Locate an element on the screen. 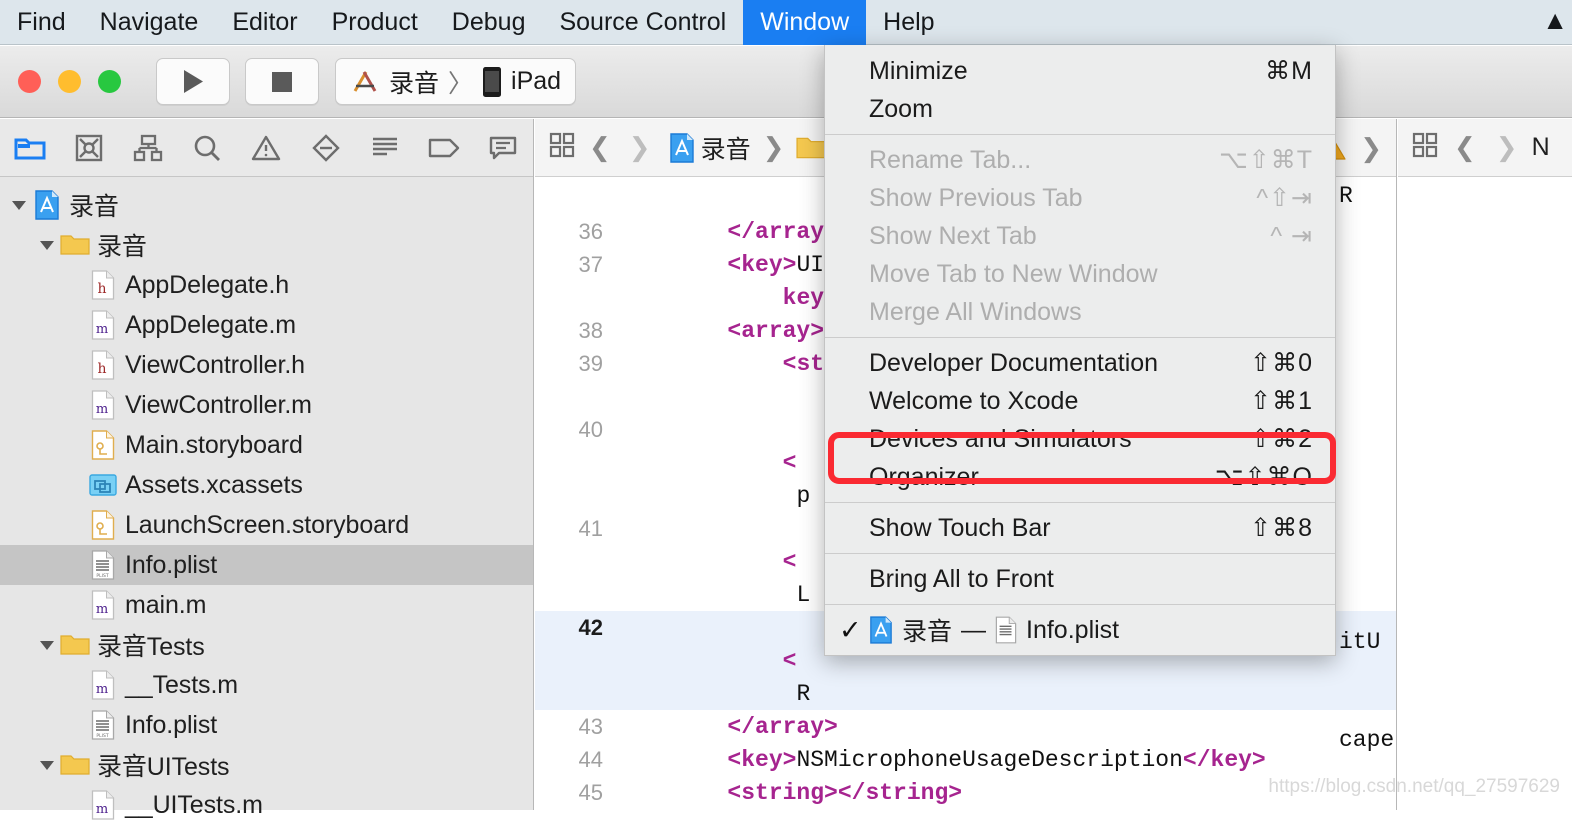 This screenshot has width=1572, height=825. close-window-button is located at coordinates (29, 81).